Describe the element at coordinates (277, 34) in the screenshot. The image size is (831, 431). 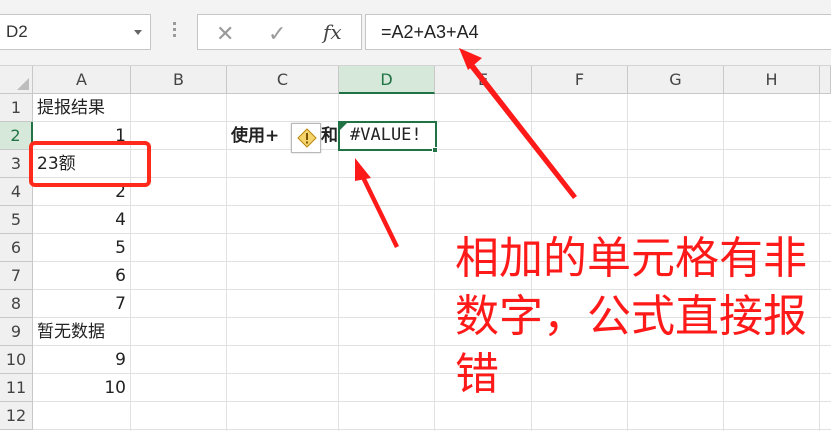
I see `enter-icon: ✓` at that location.